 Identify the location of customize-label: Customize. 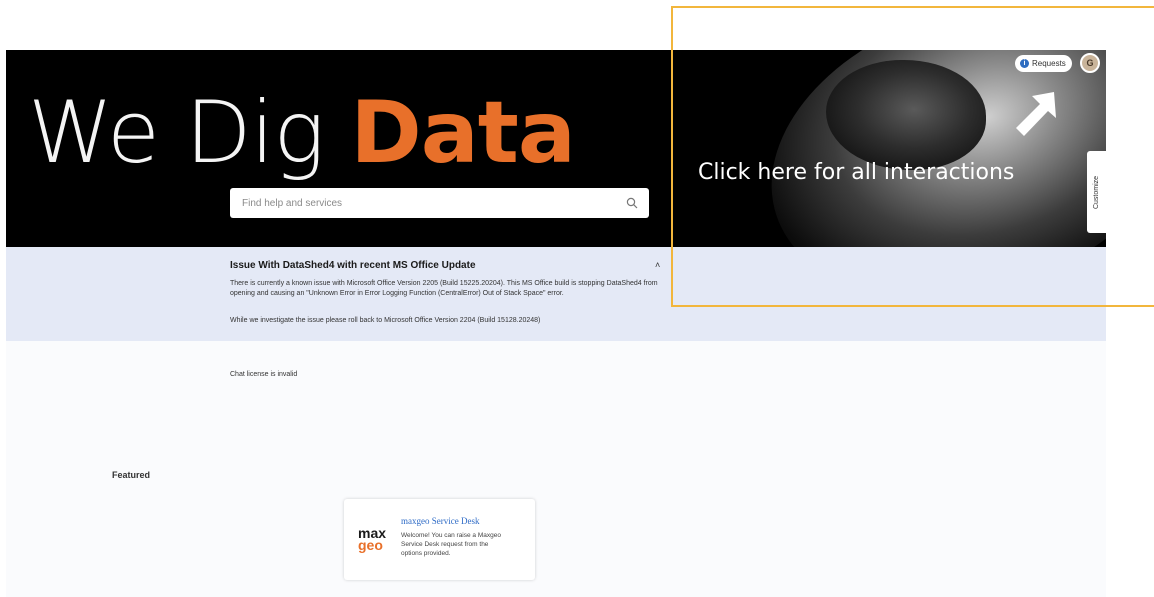
(1097, 192).